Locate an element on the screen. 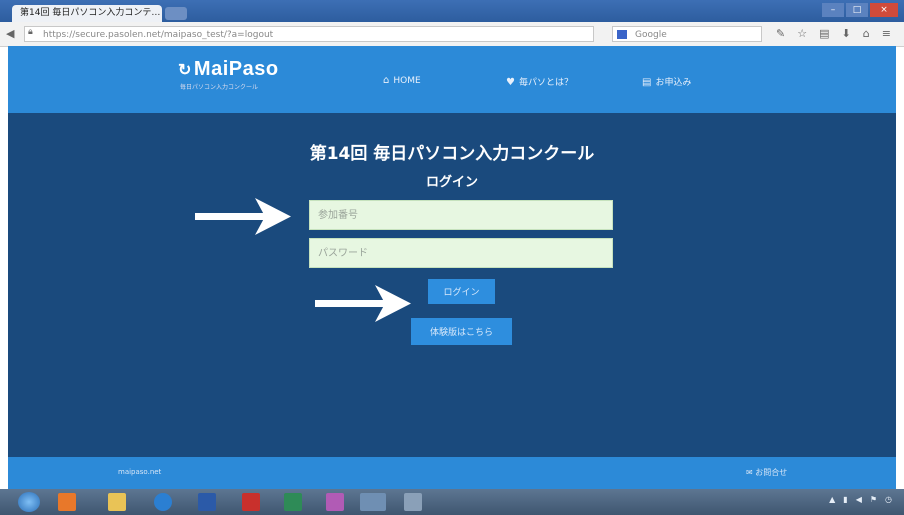 The image size is (904, 515). annotation-arrow-input is located at coordinates (243, 216).